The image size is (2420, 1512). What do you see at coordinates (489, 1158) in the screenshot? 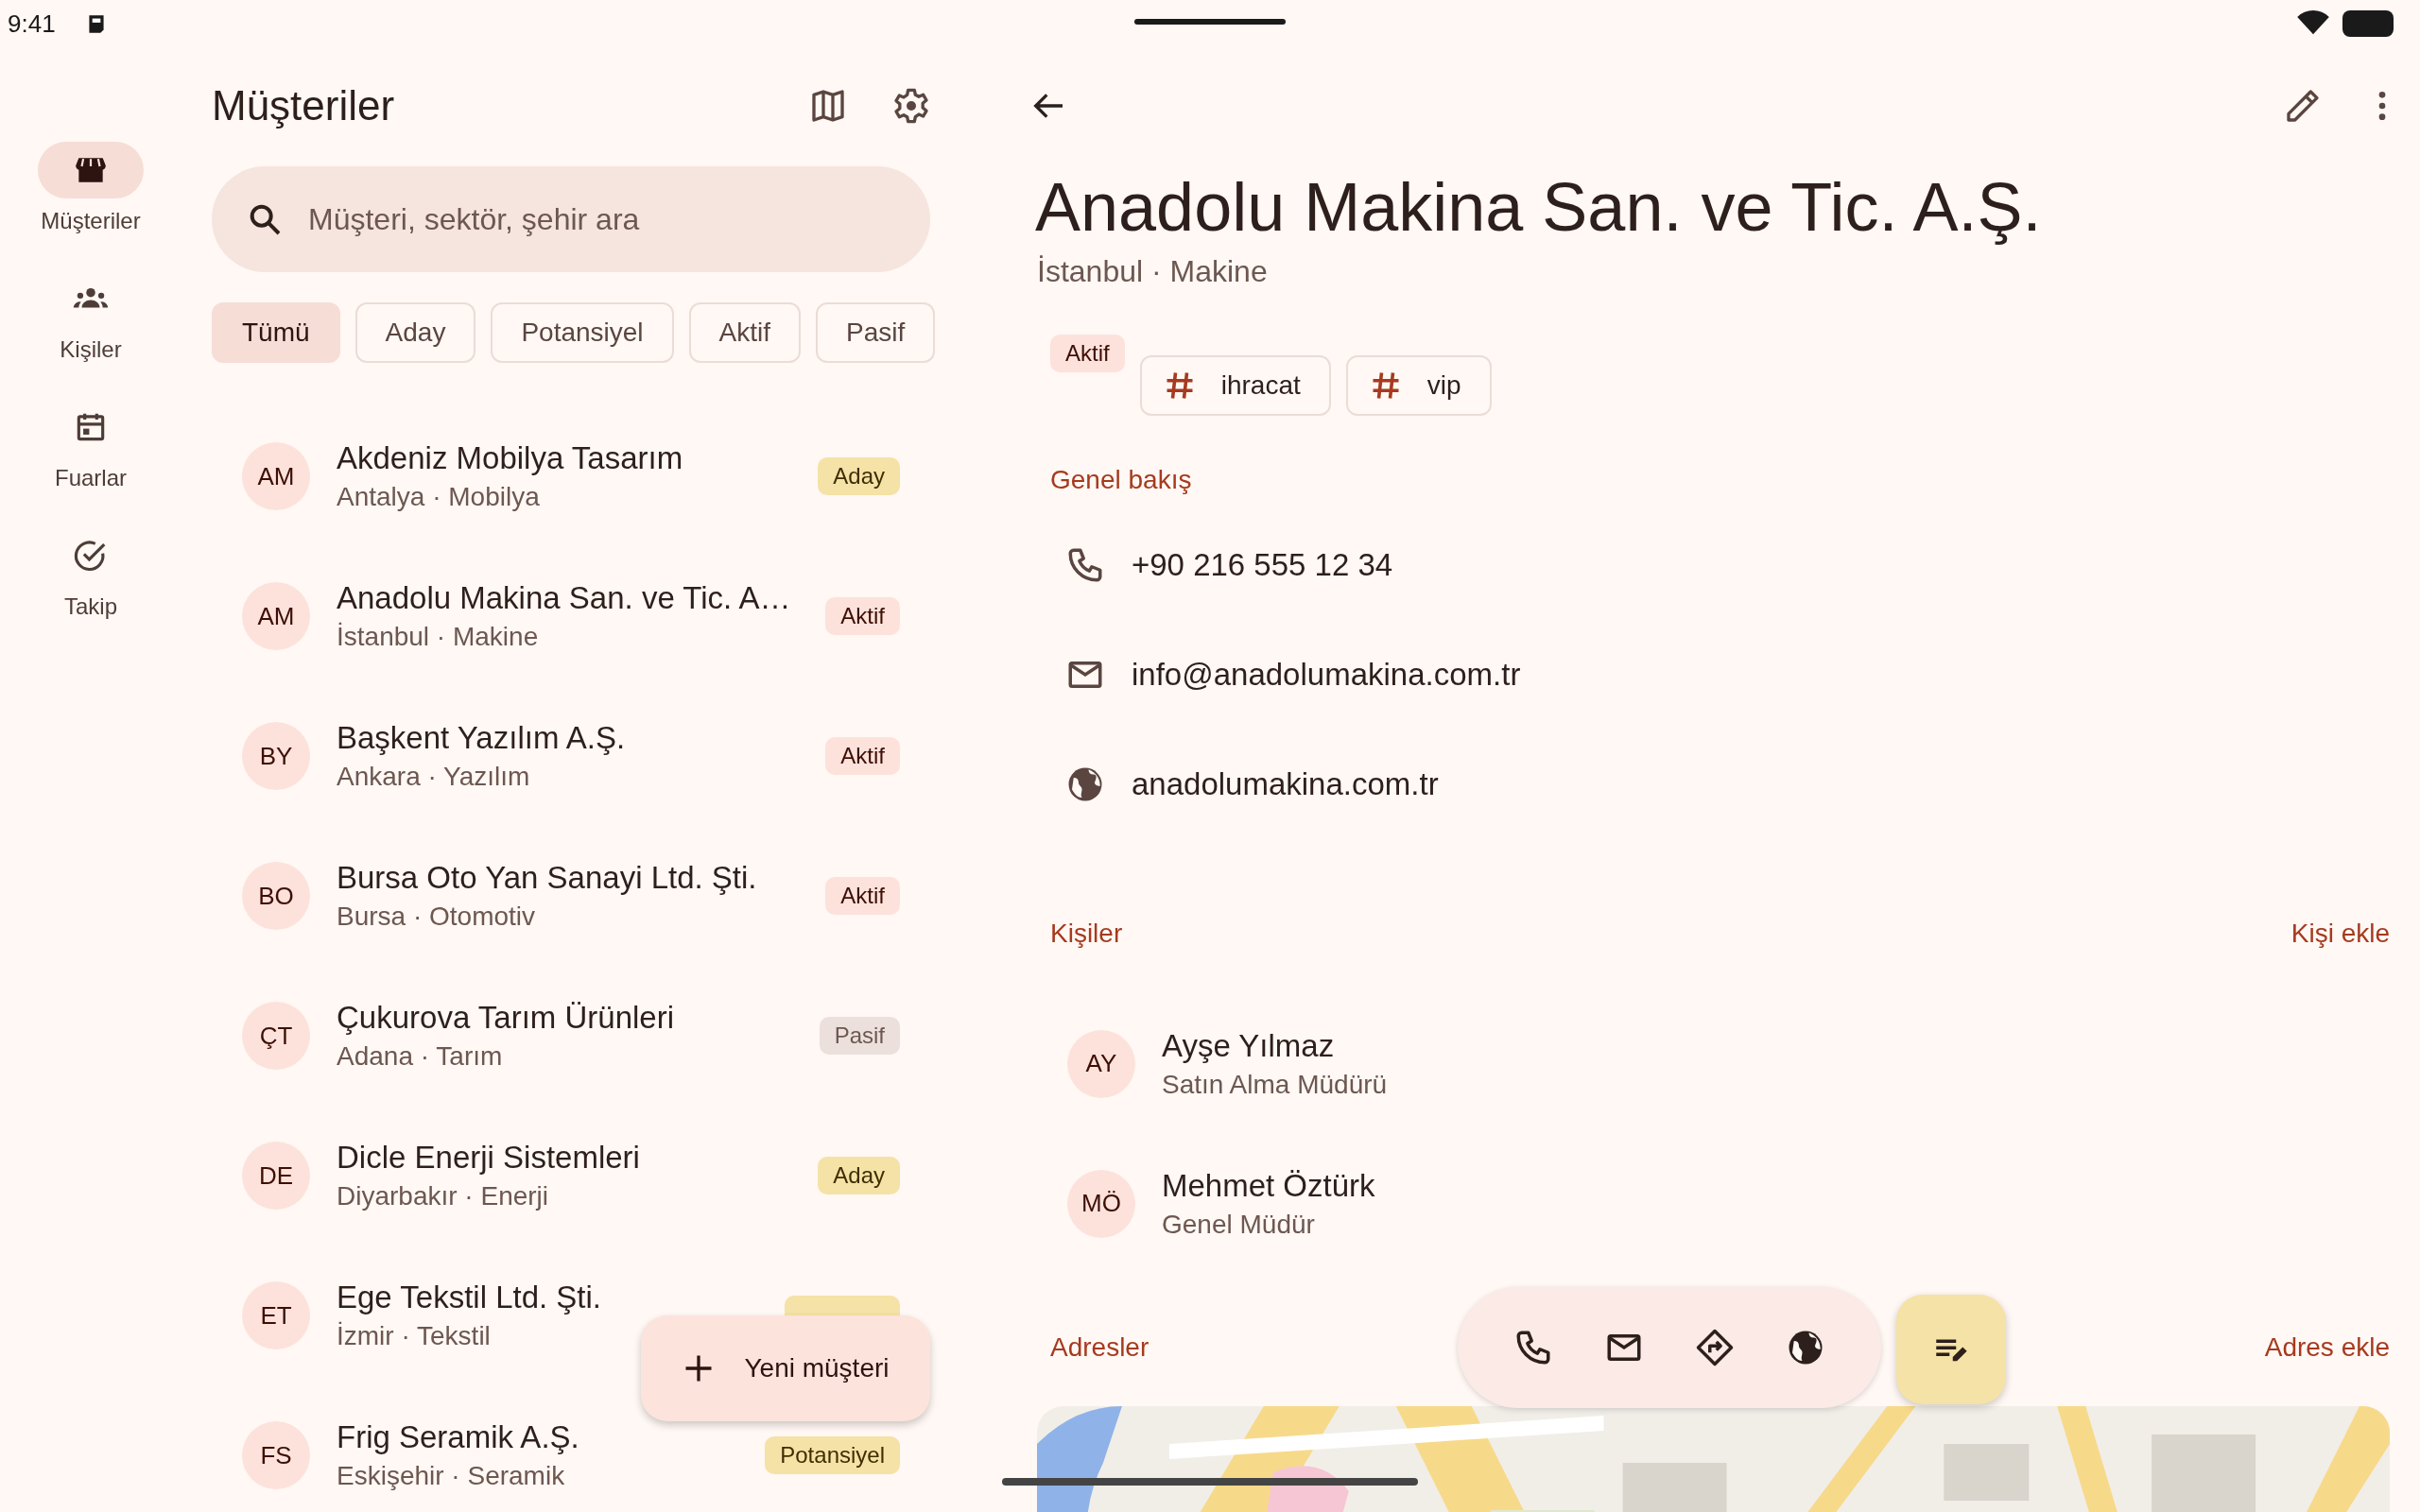
I see `customer-name: Dicle Enerji Sistemleri` at bounding box center [489, 1158].